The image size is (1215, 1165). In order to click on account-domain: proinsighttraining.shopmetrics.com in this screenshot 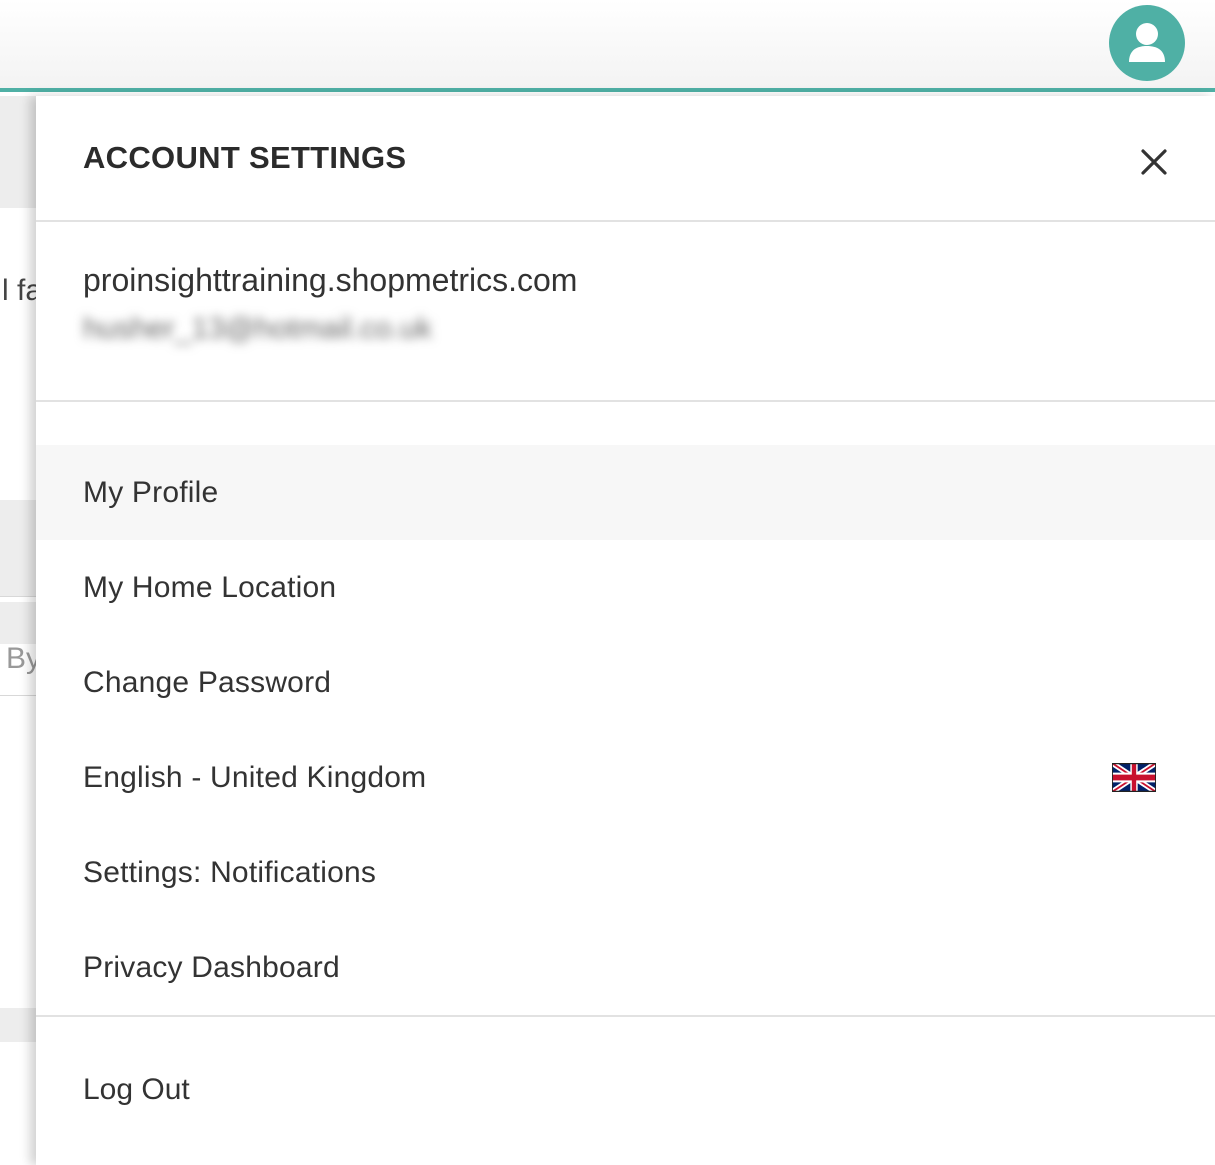, I will do `click(330, 280)`.